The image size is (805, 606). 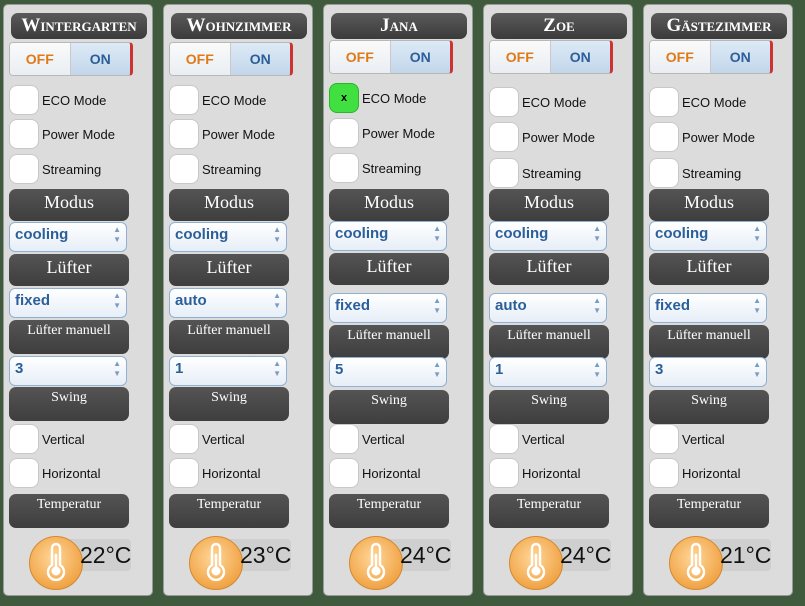 I want to click on vertical-label: Vertical, so click(x=703, y=439).